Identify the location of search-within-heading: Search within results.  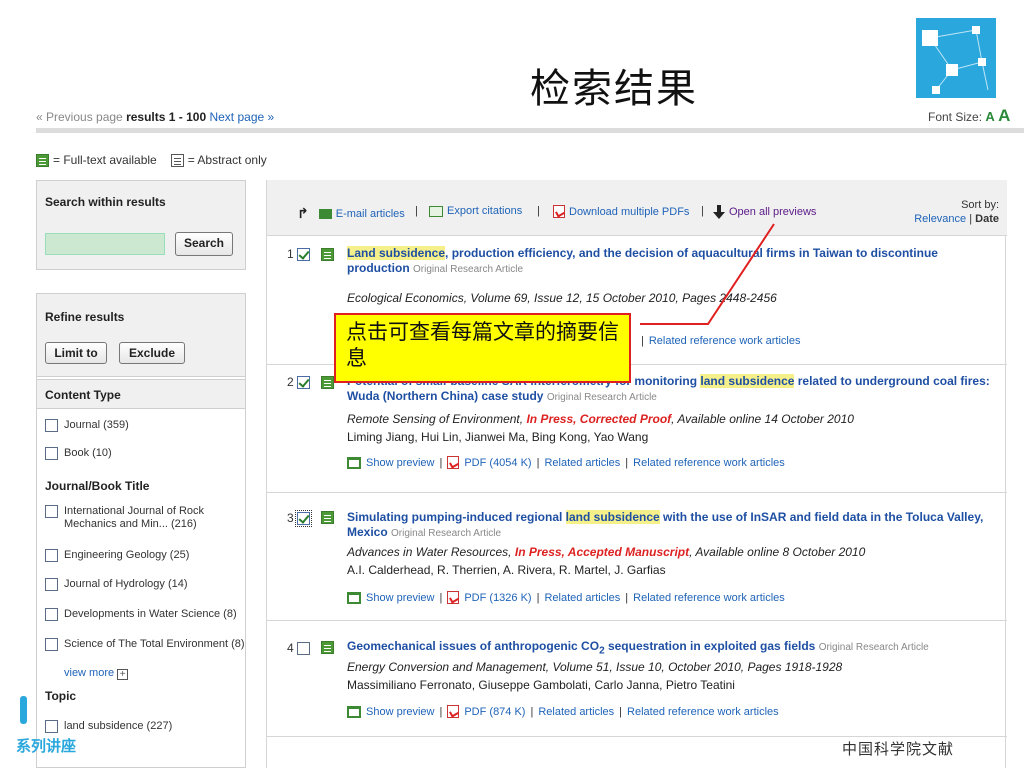
(105, 202).